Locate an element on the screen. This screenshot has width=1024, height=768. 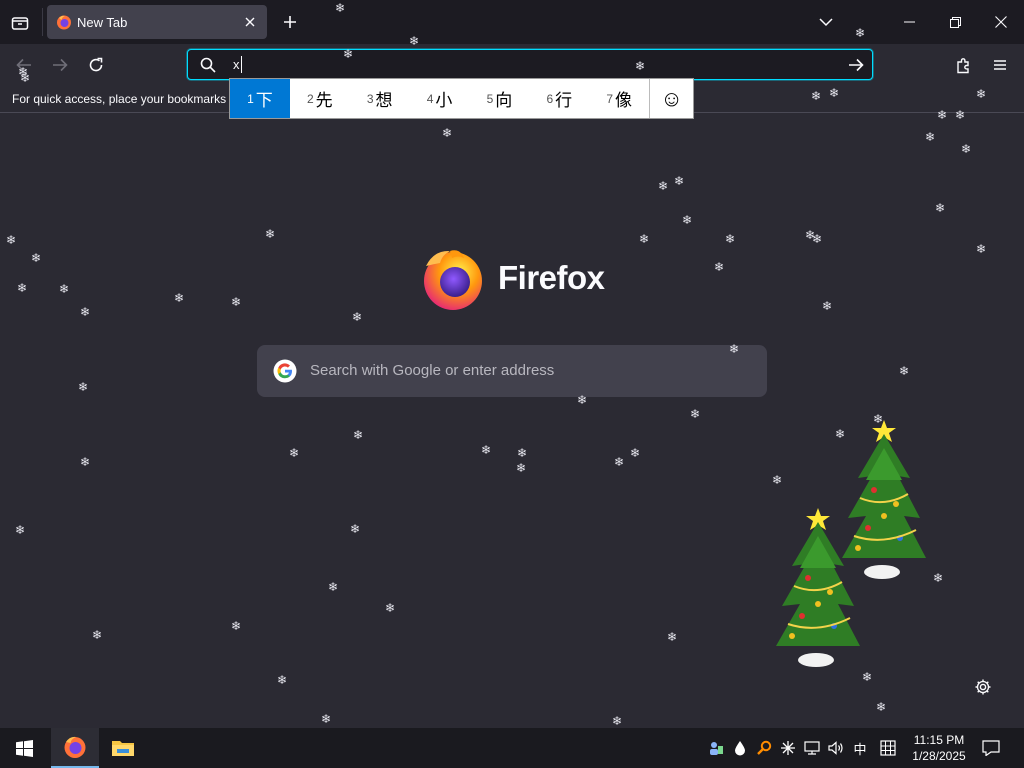
arrow-right-icon is located at coordinates (856, 65).